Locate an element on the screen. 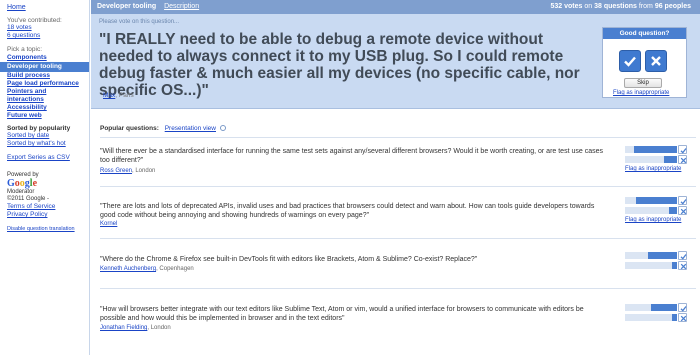 The height and width of the screenshot is (355, 700). question-author: Ross Green, London is located at coordinates (128, 171).